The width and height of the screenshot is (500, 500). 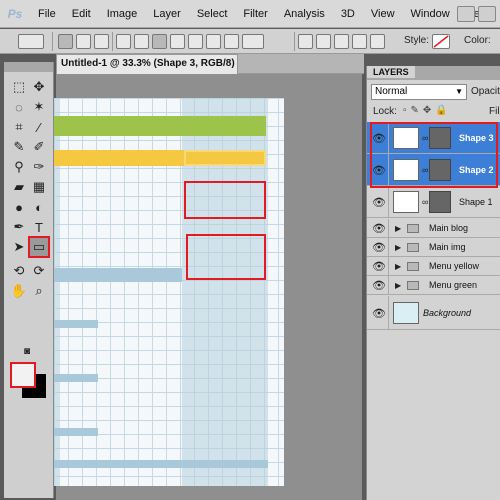 What do you see at coordinates (226, 257) in the screenshot?
I see `shape-3-outline` at bounding box center [226, 257].